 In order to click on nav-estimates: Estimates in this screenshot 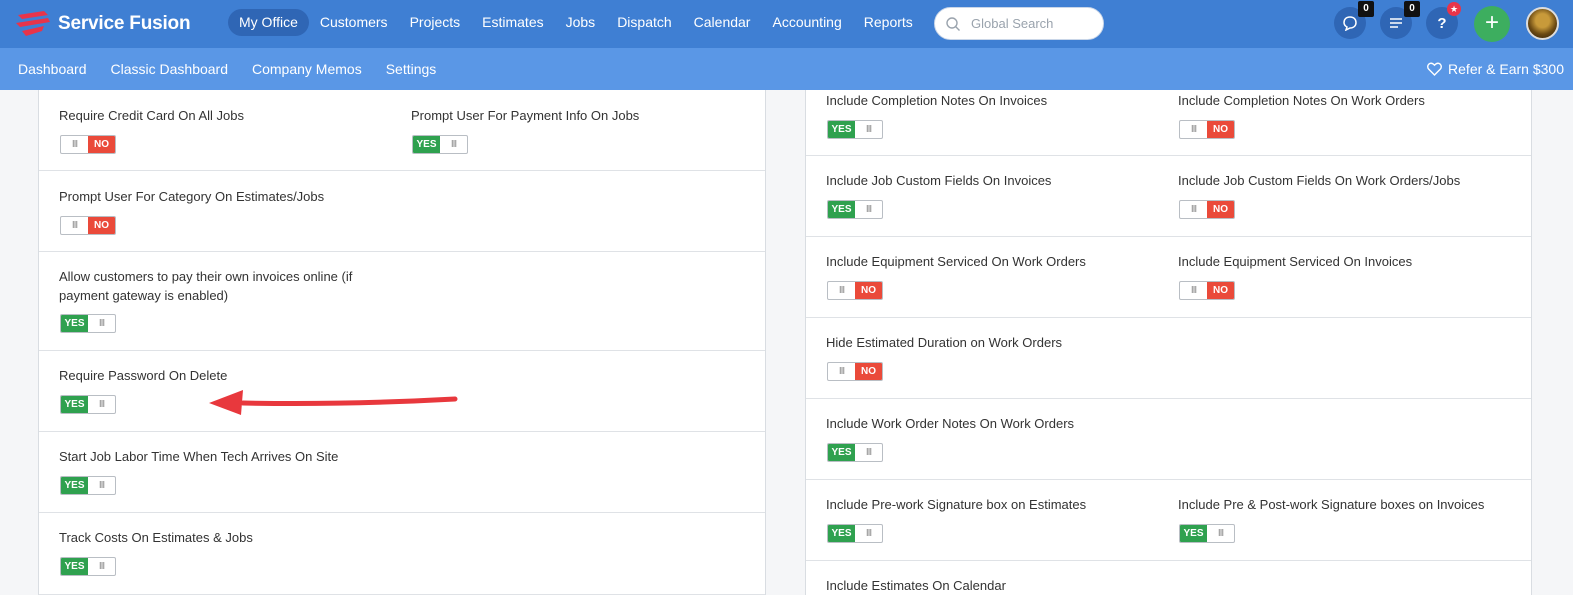, I will do `click(512, 22)`.